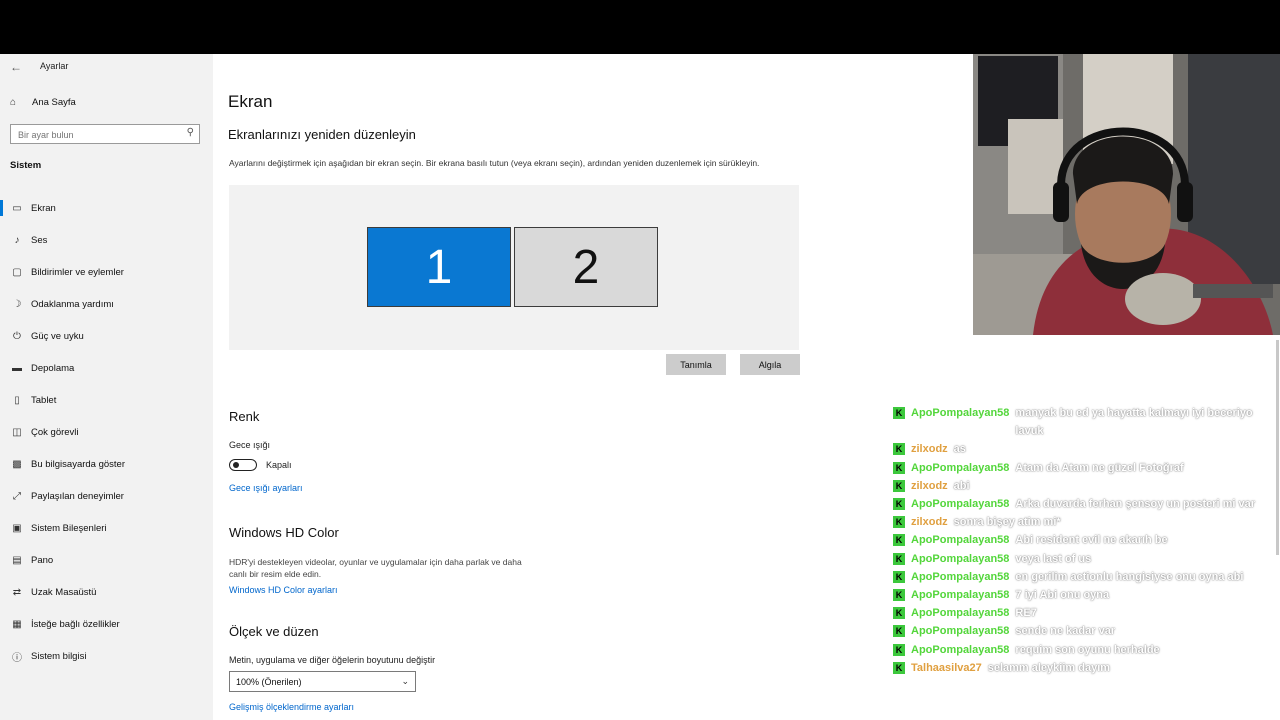 The image size is (1280, 720). I want to click on back-arrow-icon: ←, so click(16, 67).